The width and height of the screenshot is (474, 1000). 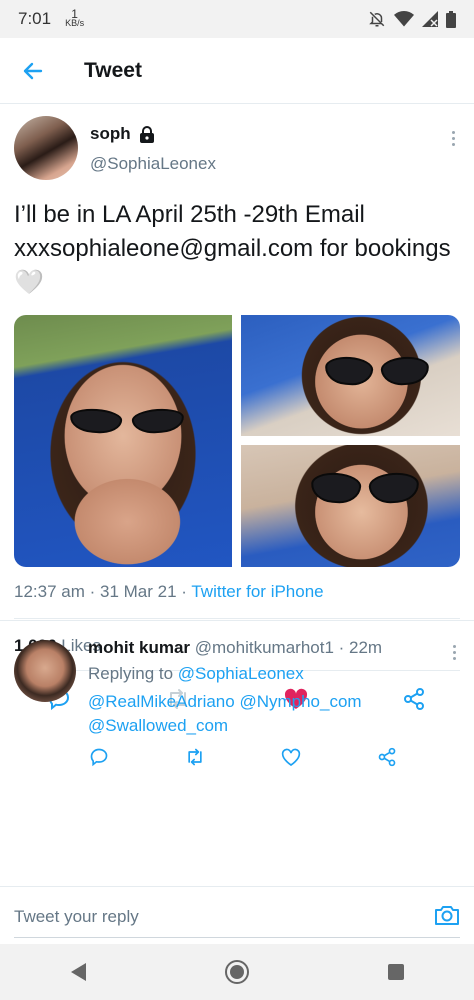 I want to click on reply-mentions-line: @RealMikeAdriano @Nympho_com, so click(x=225, y=702).